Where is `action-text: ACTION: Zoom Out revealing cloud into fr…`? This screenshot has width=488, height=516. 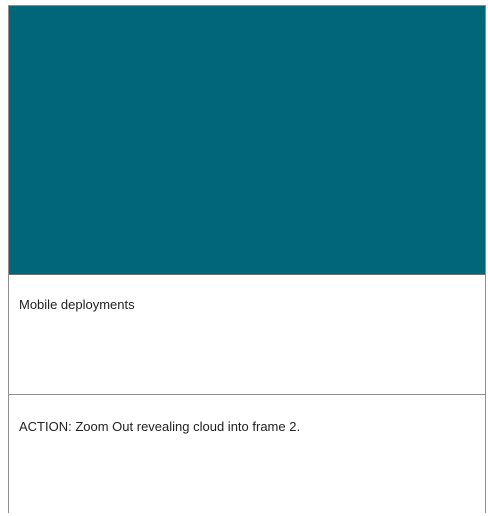 action-text: ACTION: Zoom Out revealing cloud into fr… is located at coordinates (160, 426).